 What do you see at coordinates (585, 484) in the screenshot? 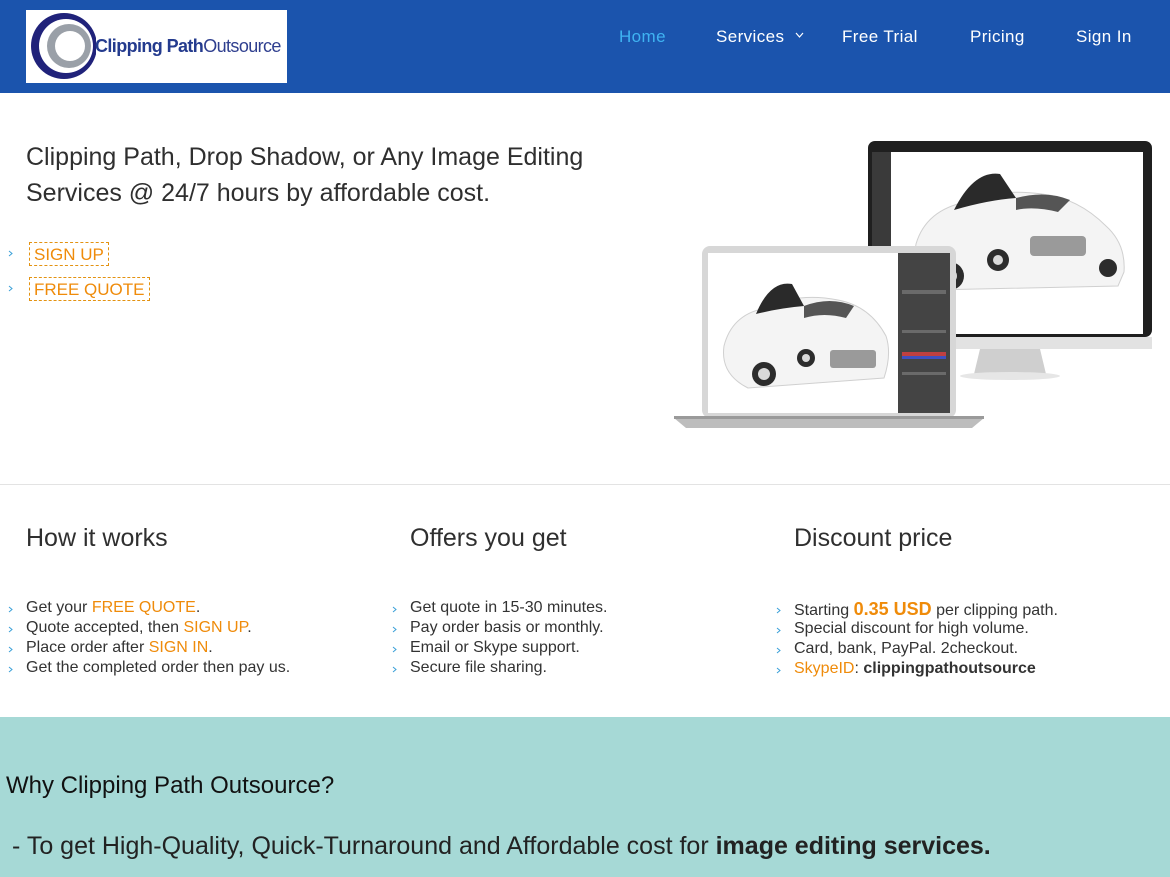
I see `section-divider` at bounding box center [585, 484].